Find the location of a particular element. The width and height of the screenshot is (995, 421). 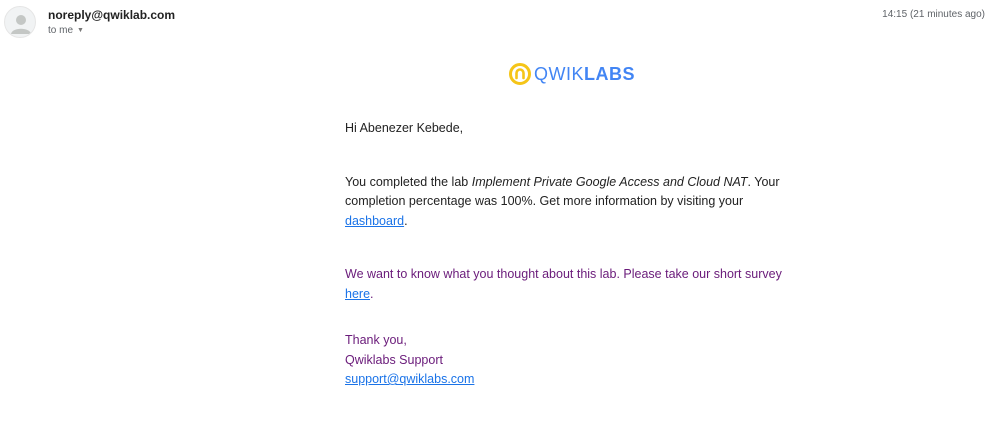

email-timestamp: 14:15 (21 minutes ago) is located at coordinates (933, 14).